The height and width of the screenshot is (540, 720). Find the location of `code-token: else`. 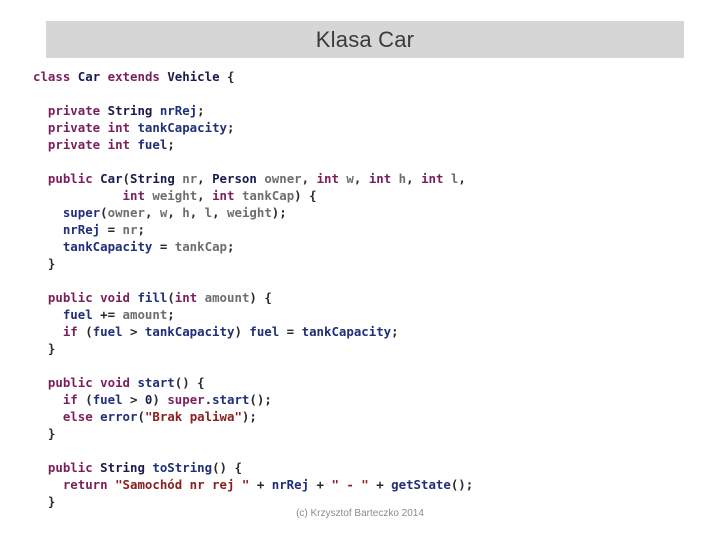

code-token: else is located at coordinates (77, 416).